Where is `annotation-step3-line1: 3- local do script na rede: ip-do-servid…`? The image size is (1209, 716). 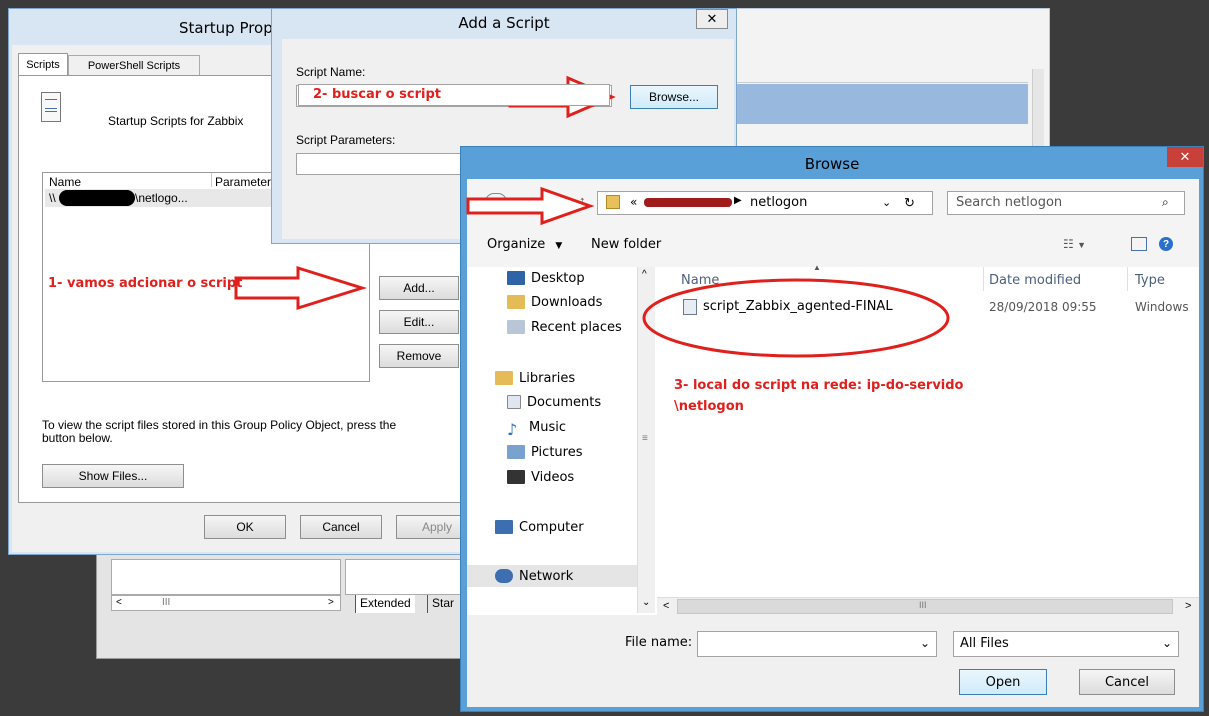
annotation-step3-line1: 3- local do script na rede: ip-do-servid… is located at coordinates (819, 385).